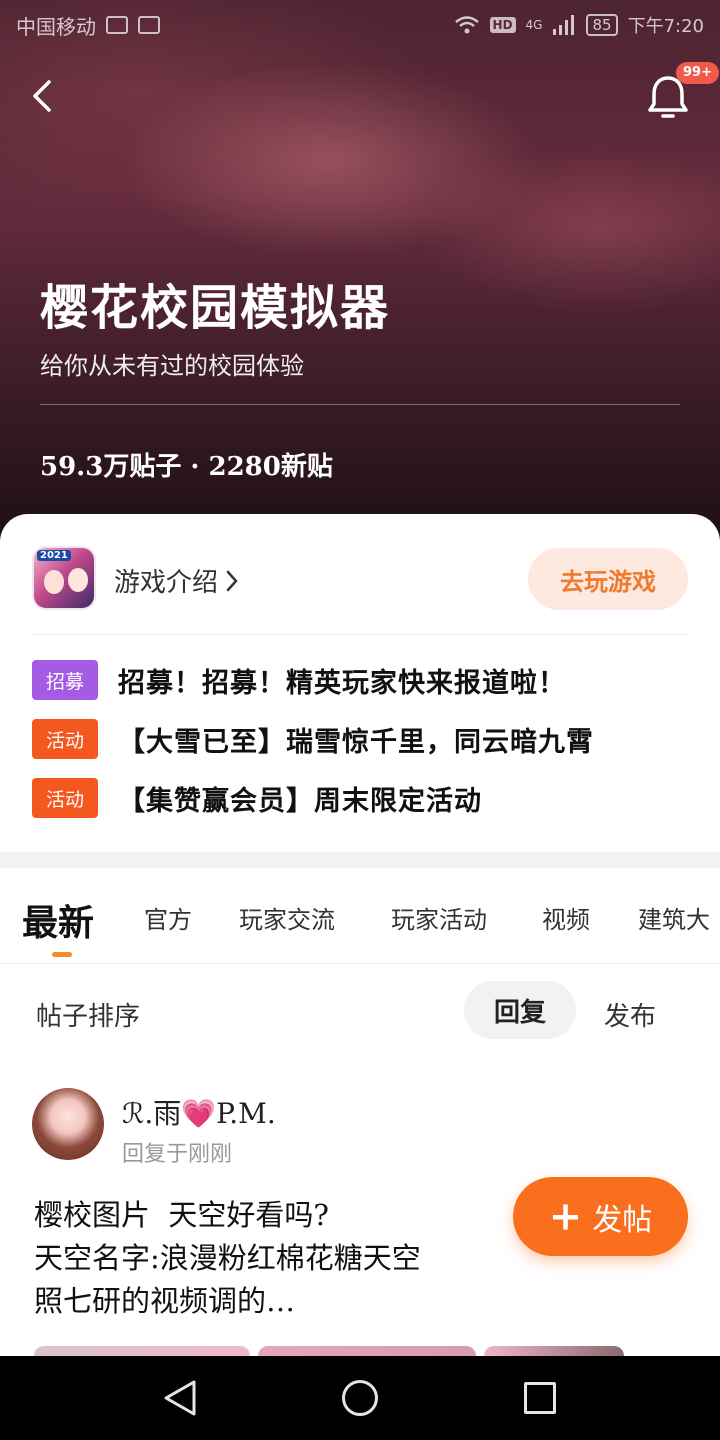 The width and height of the screenshot is (720, 1440). I want to click on post-timestamp: 回复于刚刚, so click(177, 1154).